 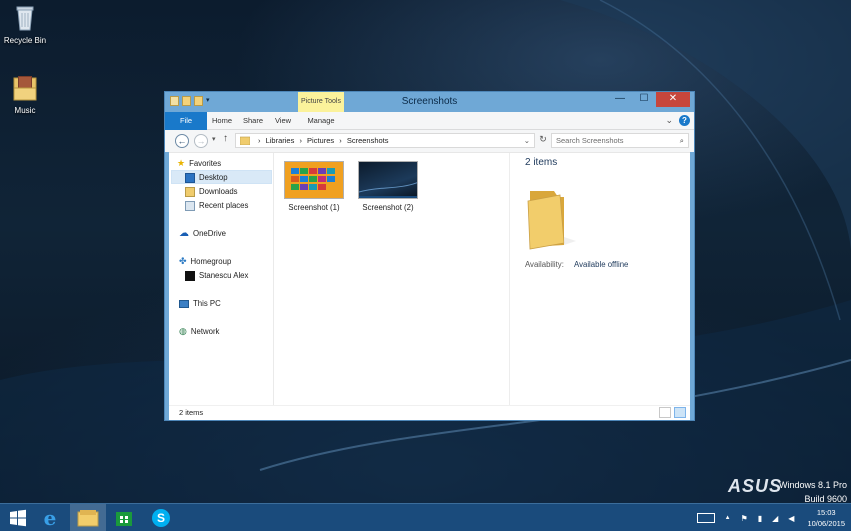 I want to click on folder-icon, so click(x=245, y=140).